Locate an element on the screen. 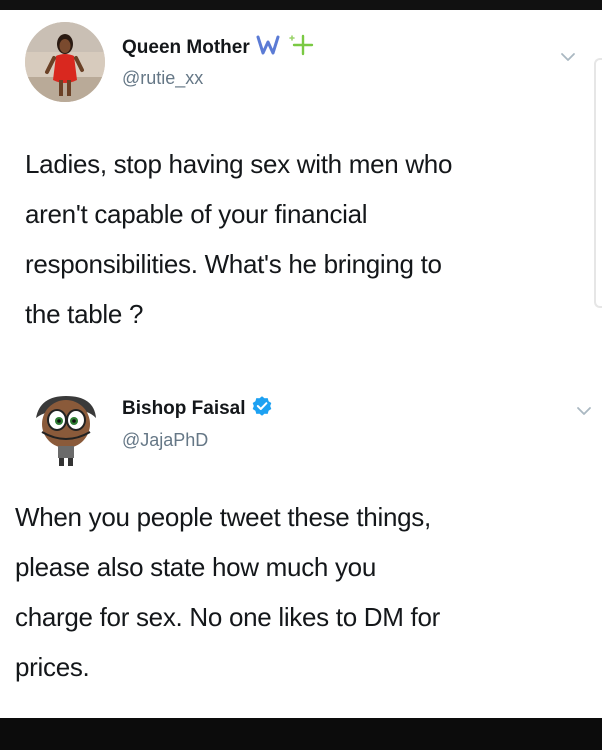  tweet-text-line: Ladies, stop having sex with men who is located at coordinates (239, 164).